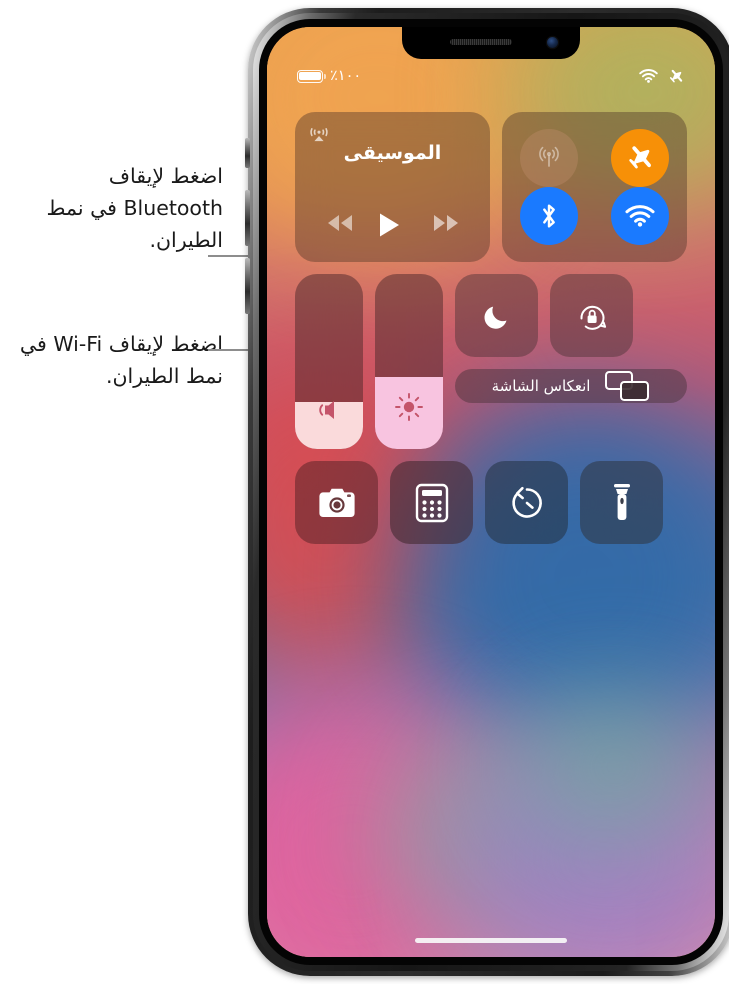 This screenshot has width=729, height=984. Describe the element at coordinates (591, 315) in the screenshot. I see `orientation-lock-toggle` at that location.